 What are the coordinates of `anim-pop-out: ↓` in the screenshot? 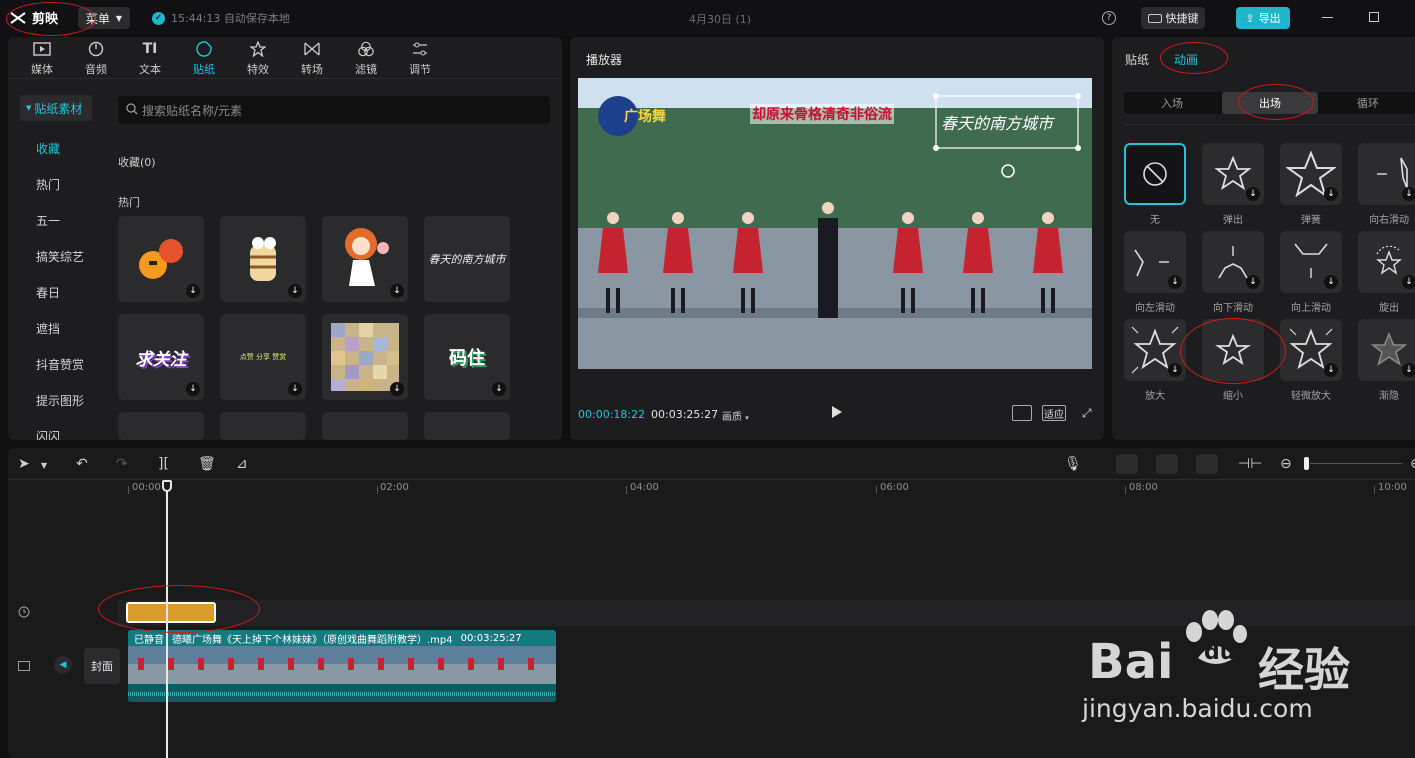 It's located at (1233, 174).